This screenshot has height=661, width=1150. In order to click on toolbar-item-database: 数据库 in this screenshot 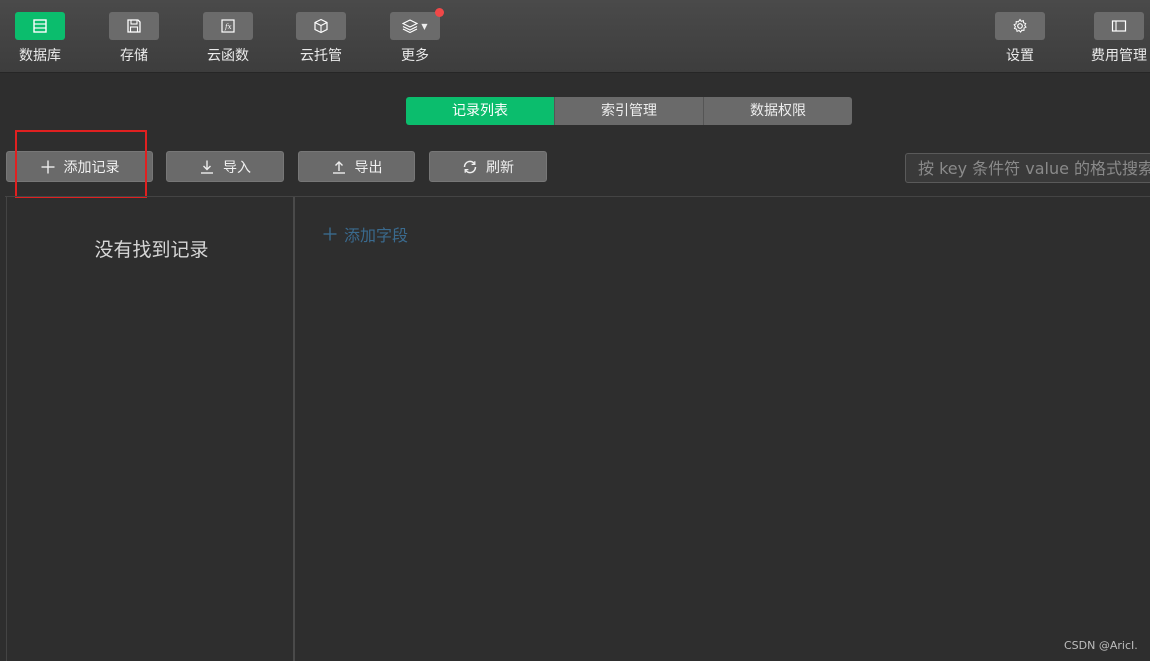, I will do `click(40, 38)`.